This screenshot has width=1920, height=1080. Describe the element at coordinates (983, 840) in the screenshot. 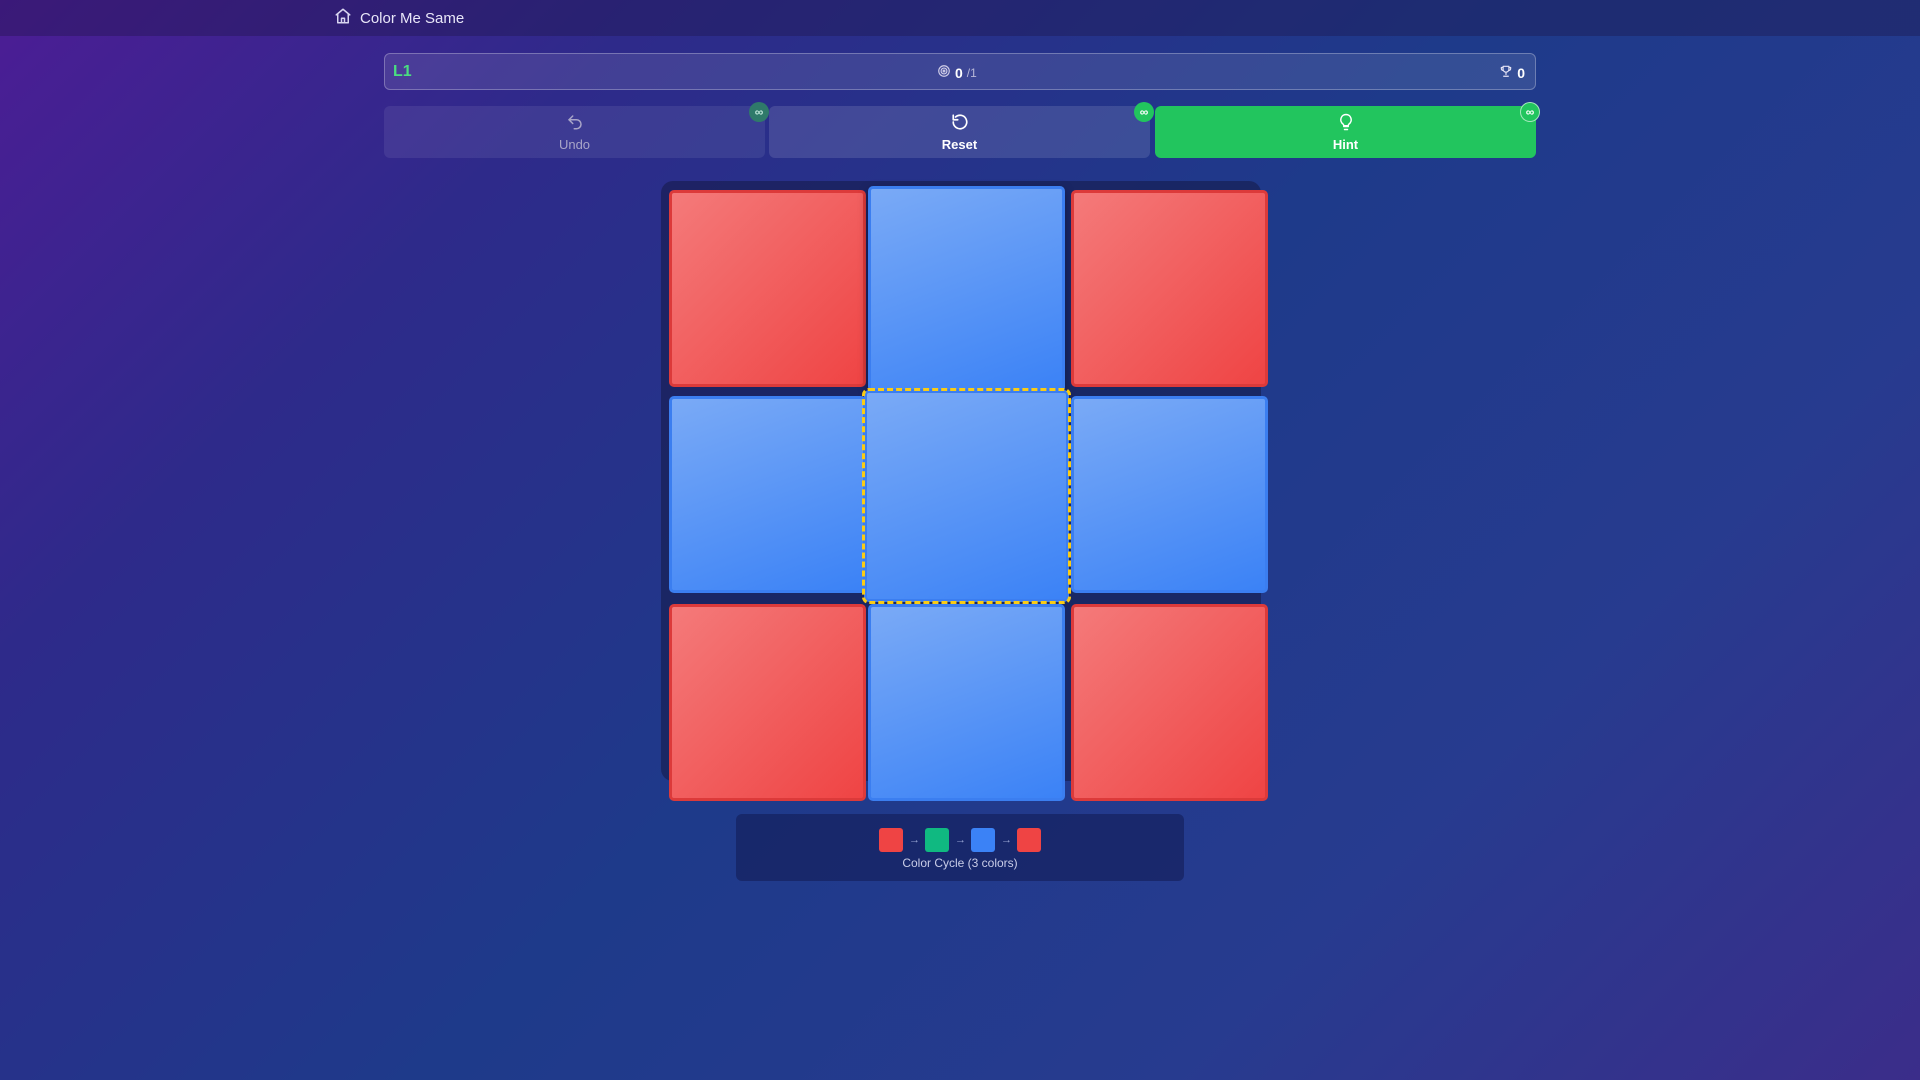

I see `swatch-blue` at that location.